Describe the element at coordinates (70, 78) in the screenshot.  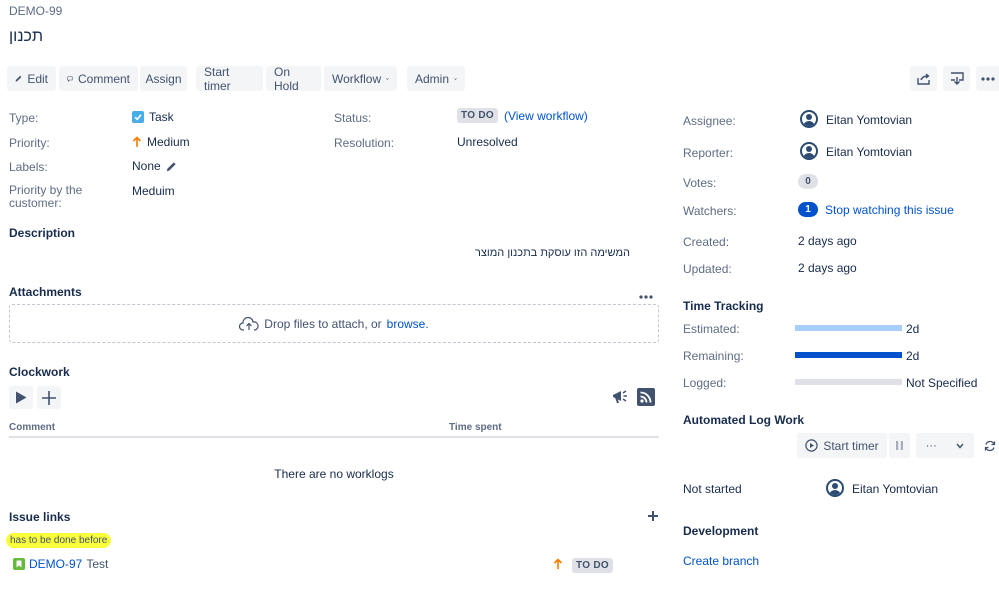
I see `comment-icon` at that location.